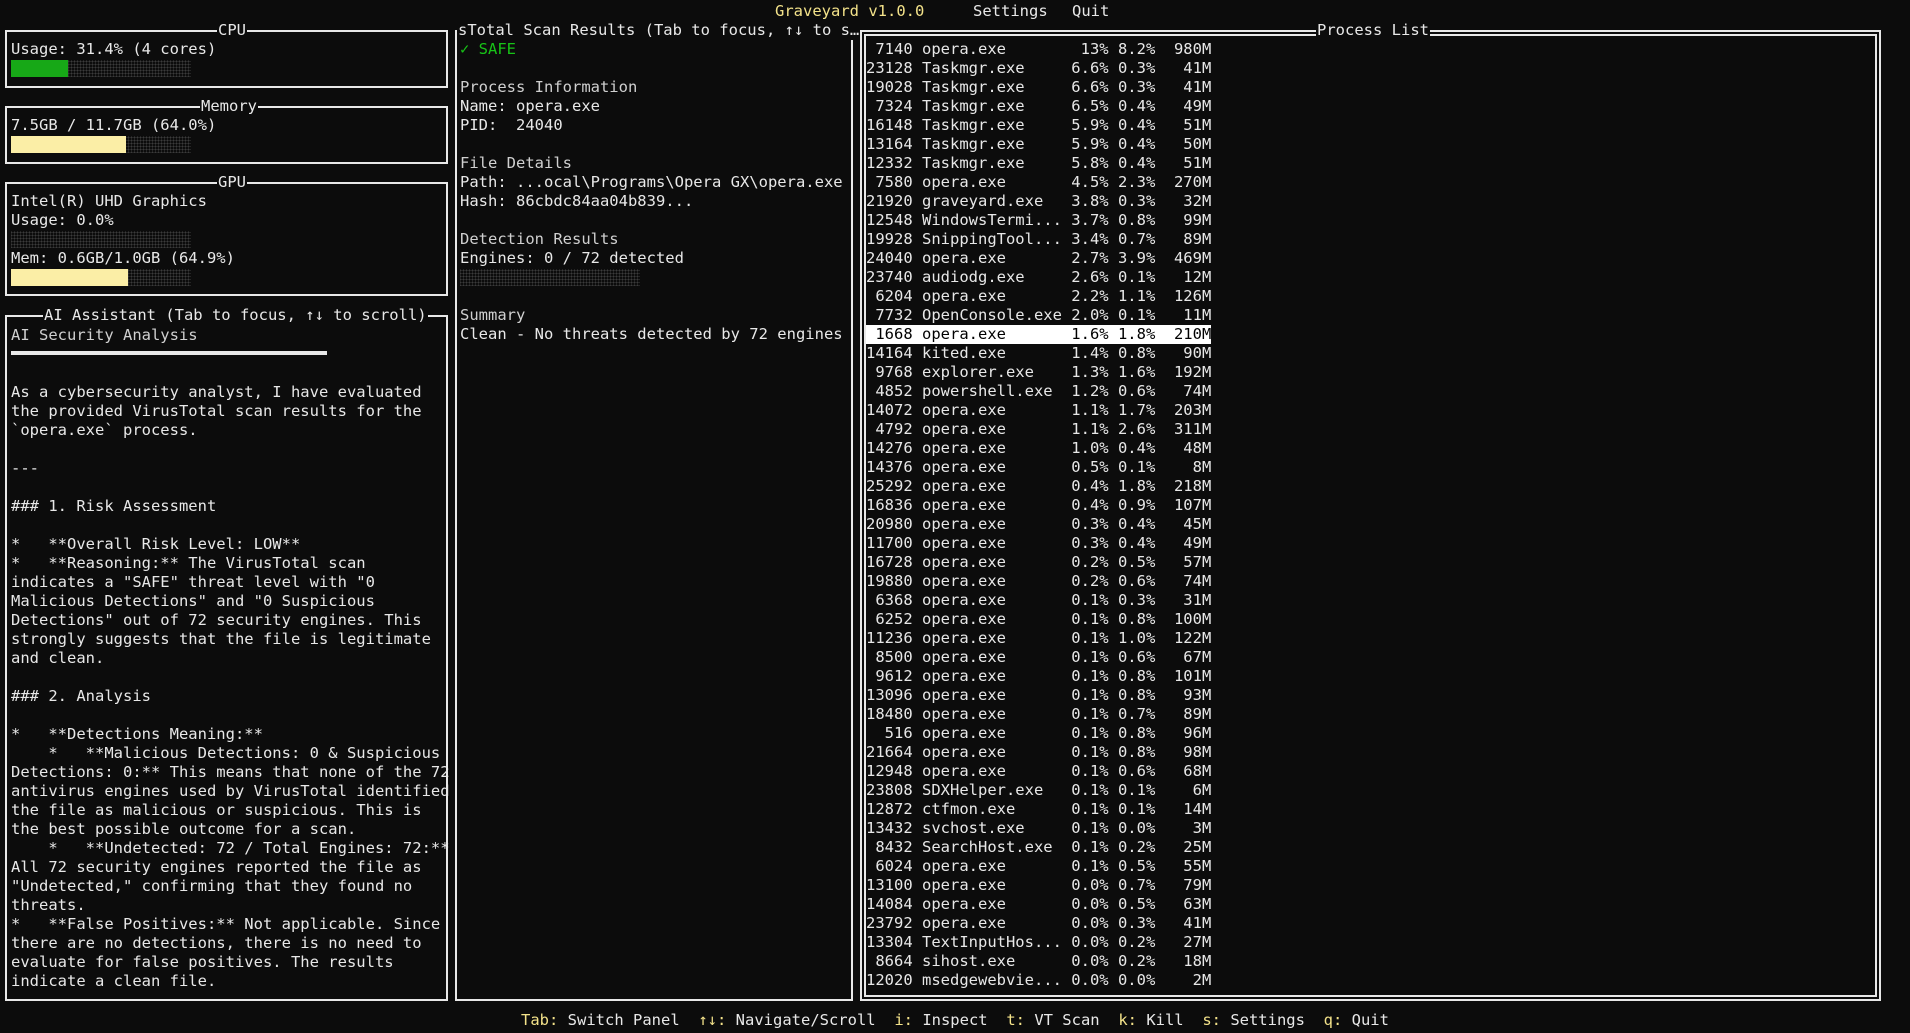  I want to click on gpu-name: Intel(R) UHD Graphics, so click(109, 201).